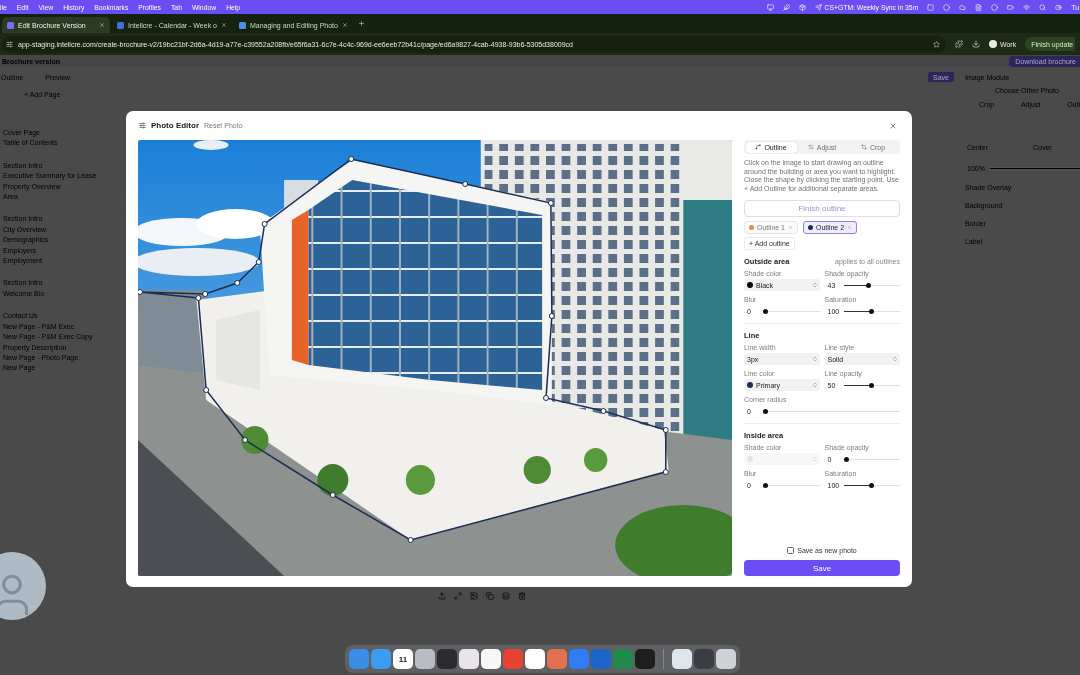 The image size is (1080, 675). I want to click on arrows-icon, so click(810, 147).